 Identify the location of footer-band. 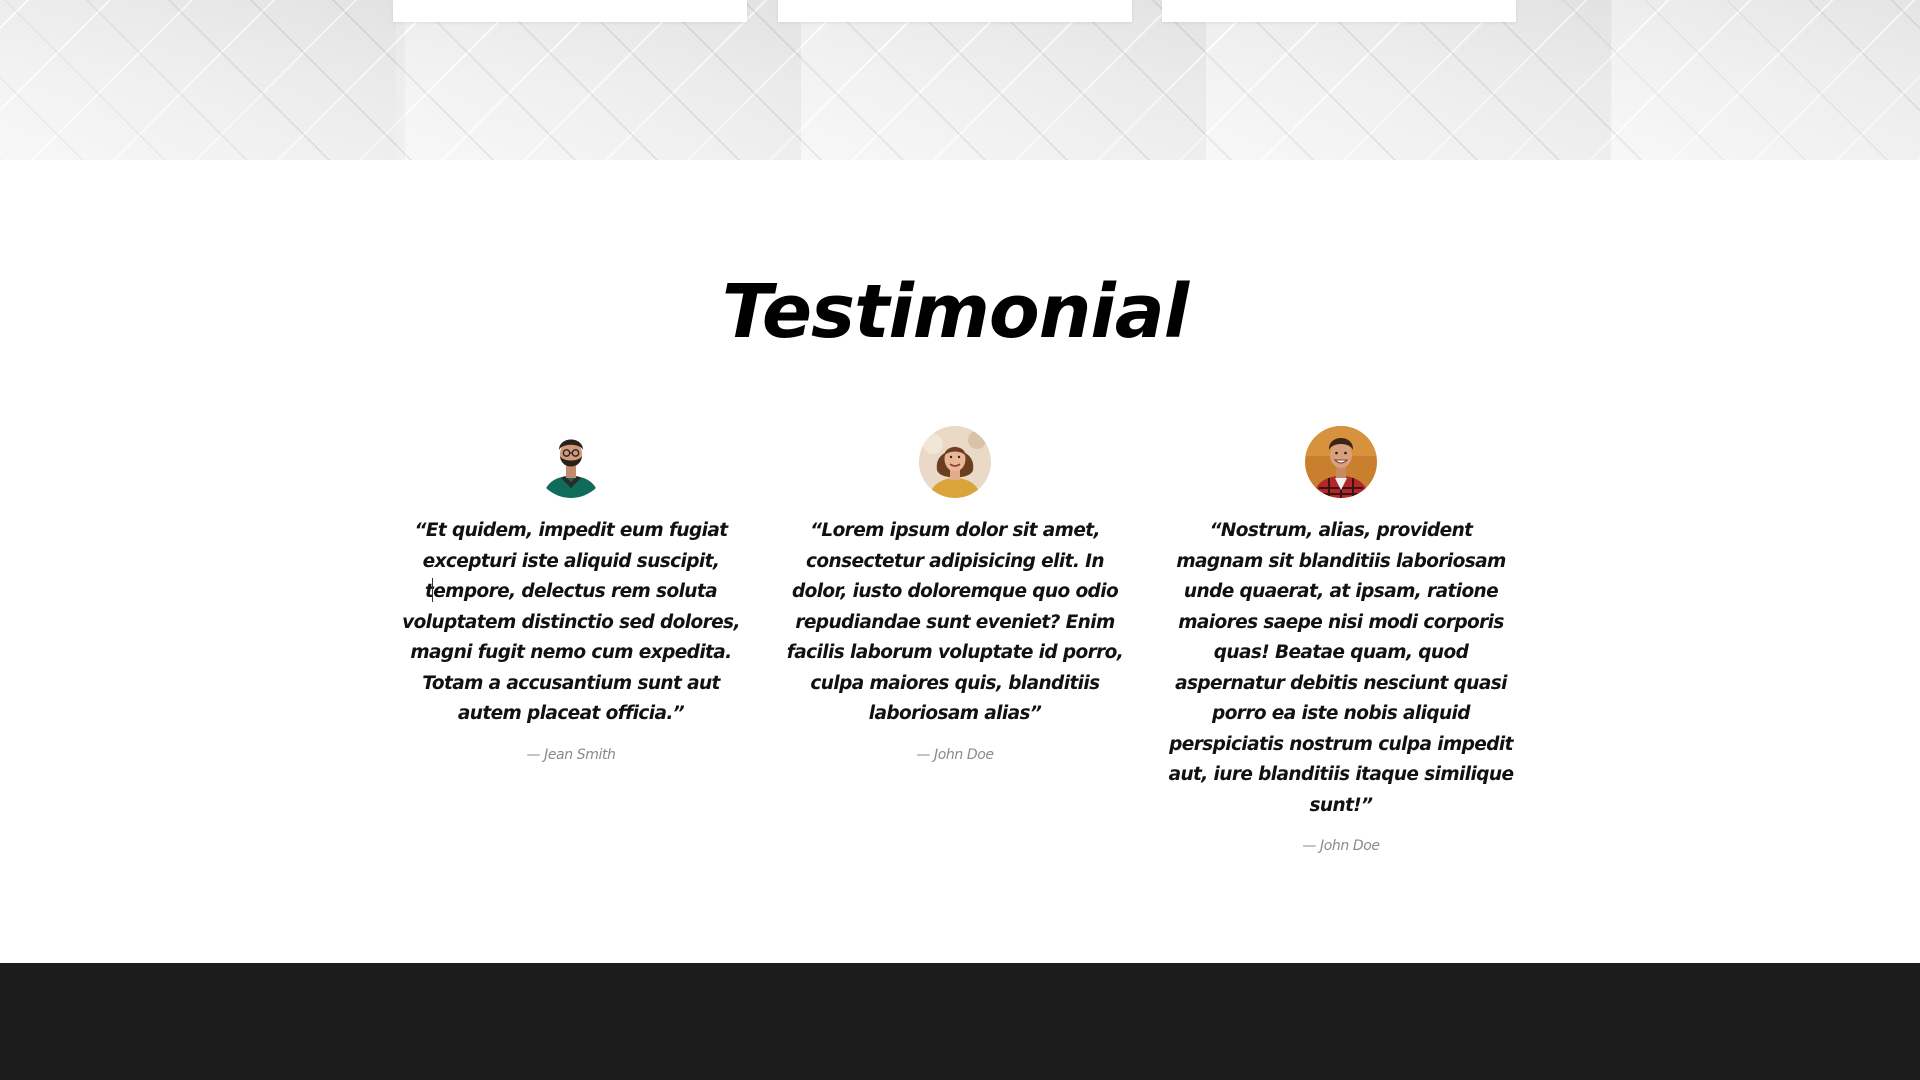
(960, 1021).